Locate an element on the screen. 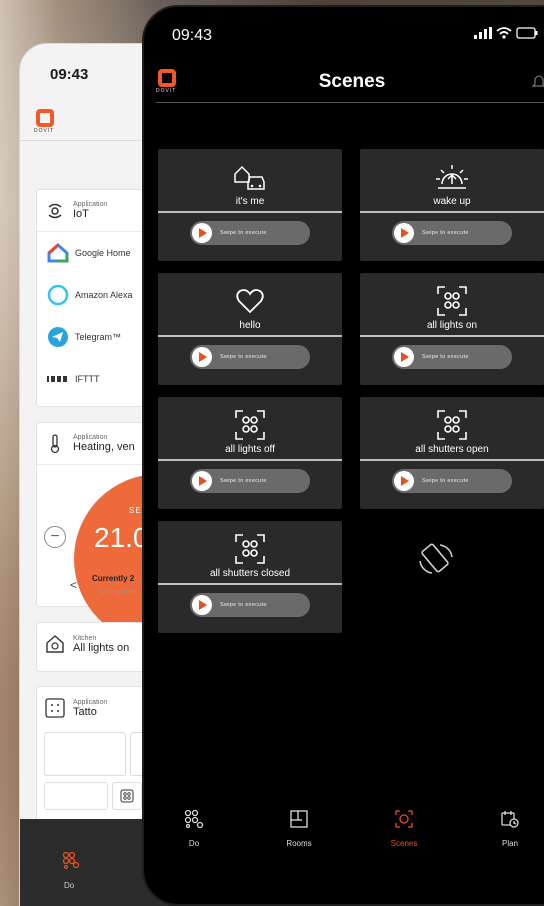  current-temp-label: Currently 2 is located at coordinates (113, 578).